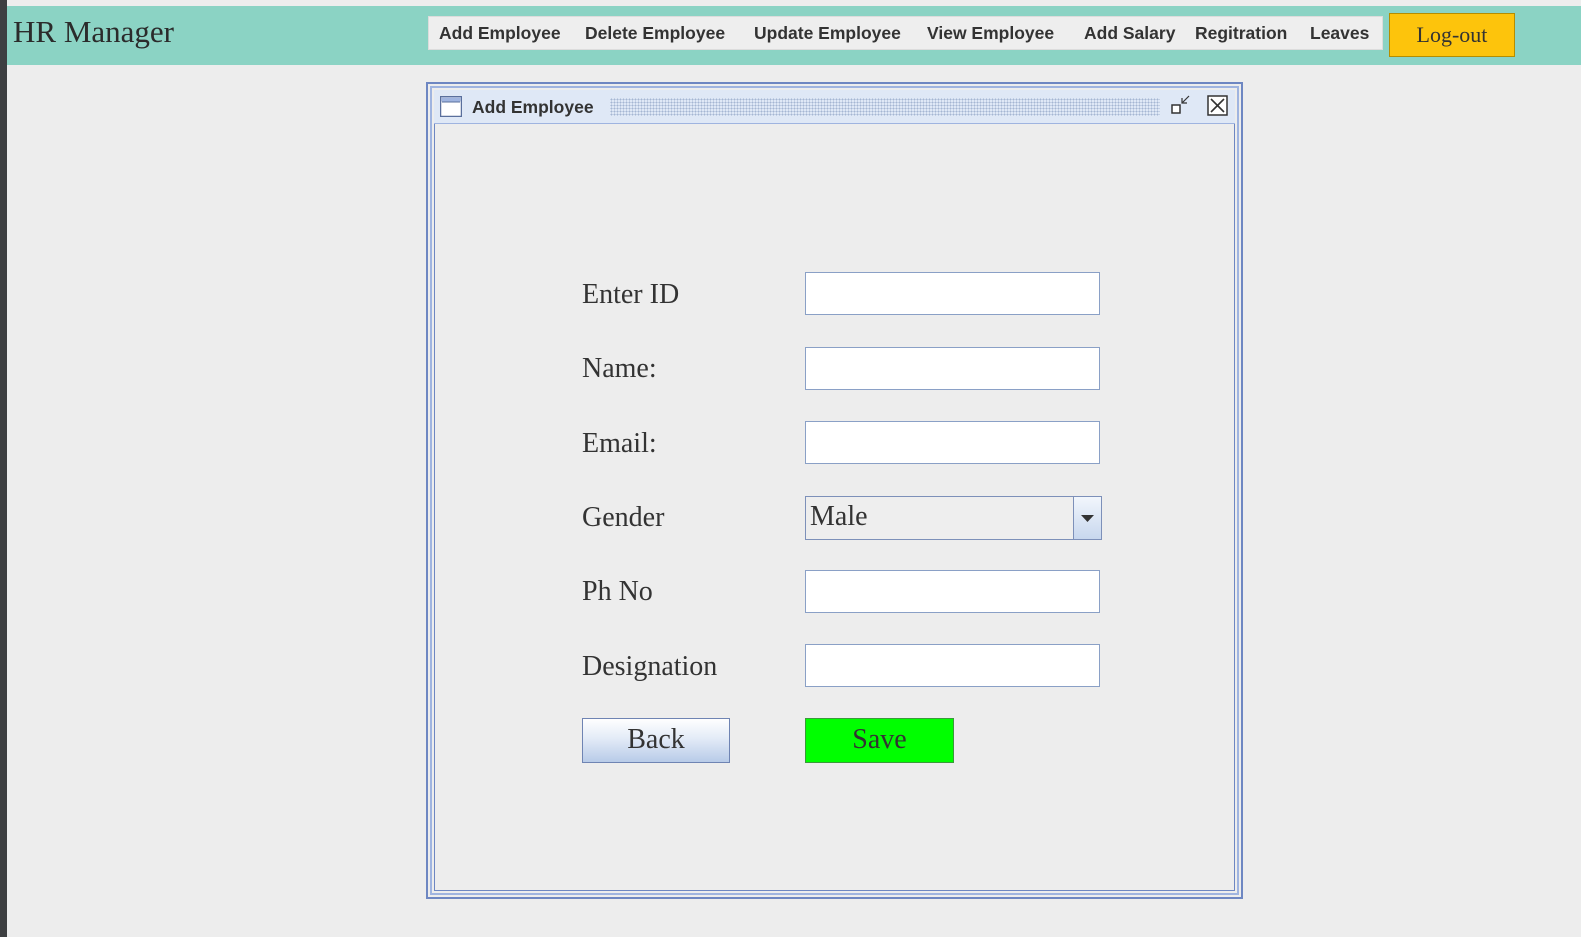  I want to click on frame-title: Add Employee, so click(533, 107).